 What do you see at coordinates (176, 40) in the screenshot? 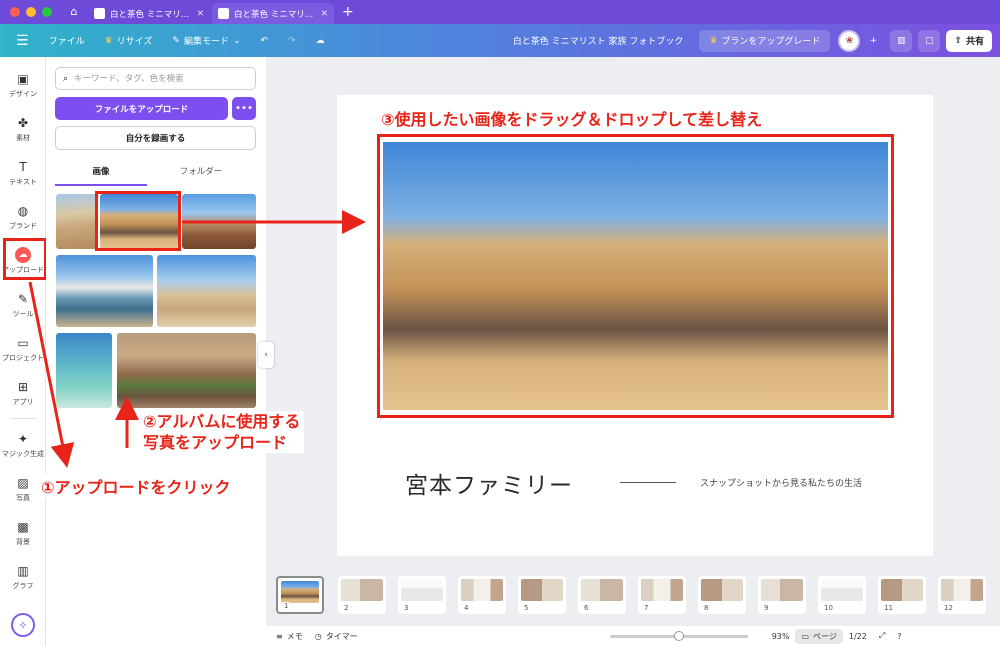
I see `pencil-icon: ✎` at bounding box center [176, 40].